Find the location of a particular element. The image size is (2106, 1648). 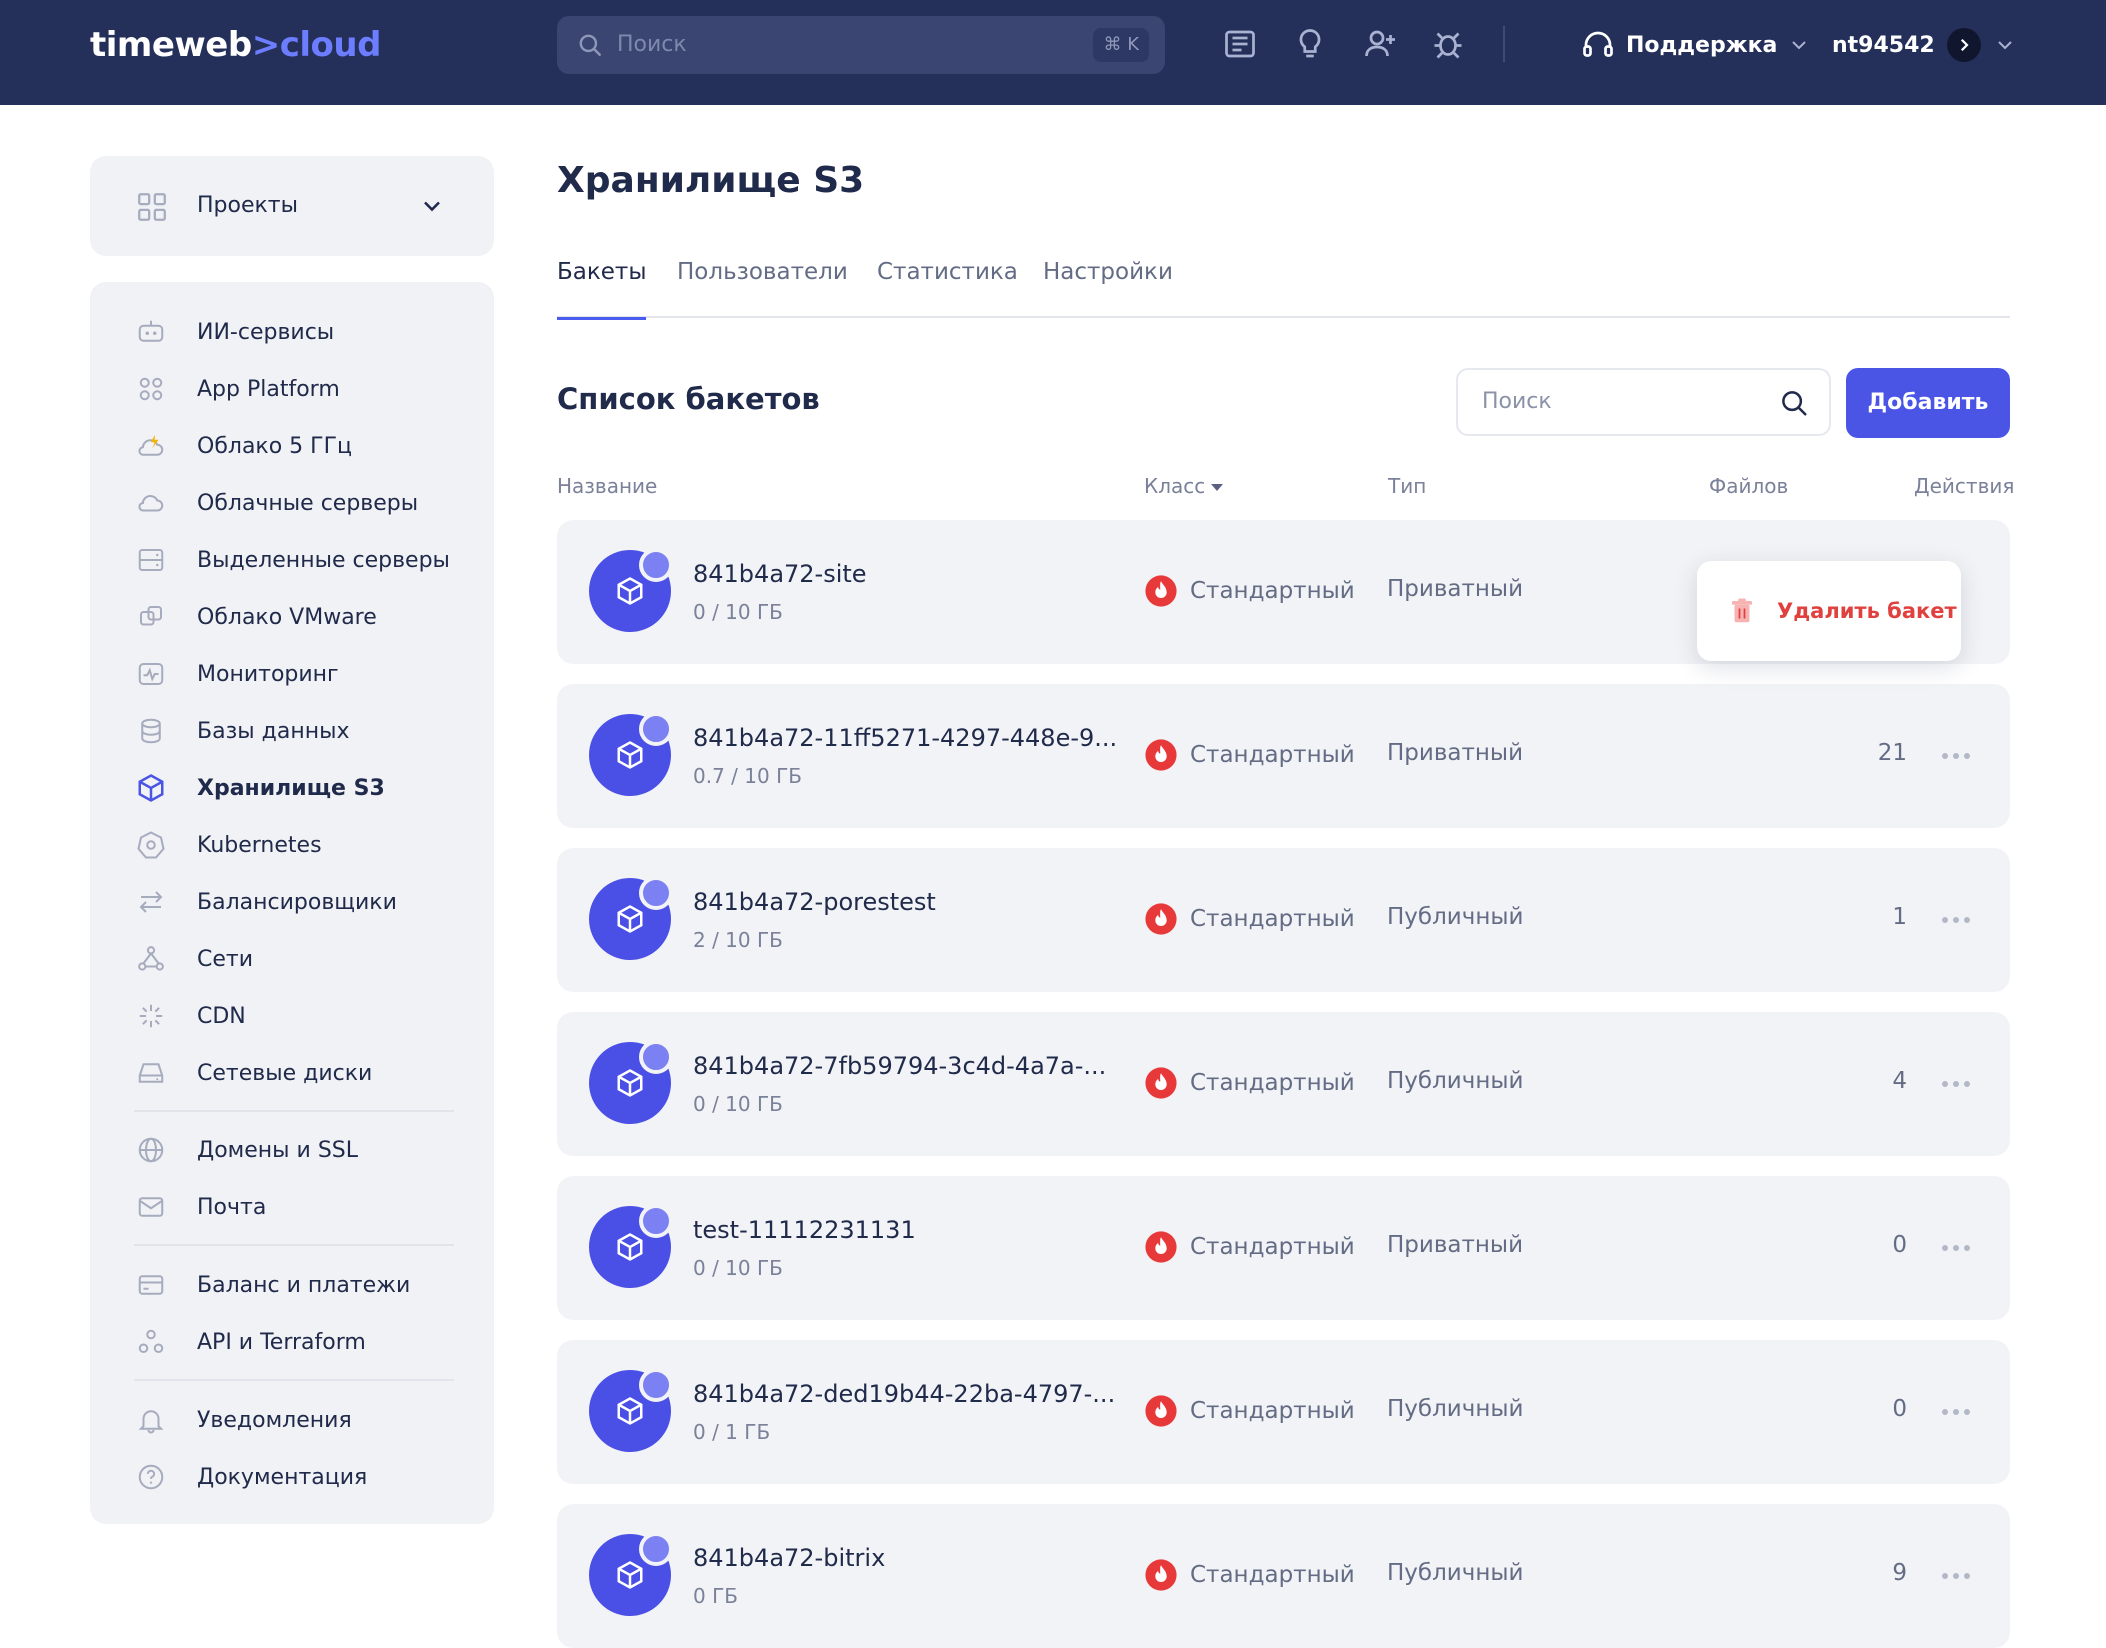

sidebar-item-label: Хранилище S3 is located at coordinates (291, 788).